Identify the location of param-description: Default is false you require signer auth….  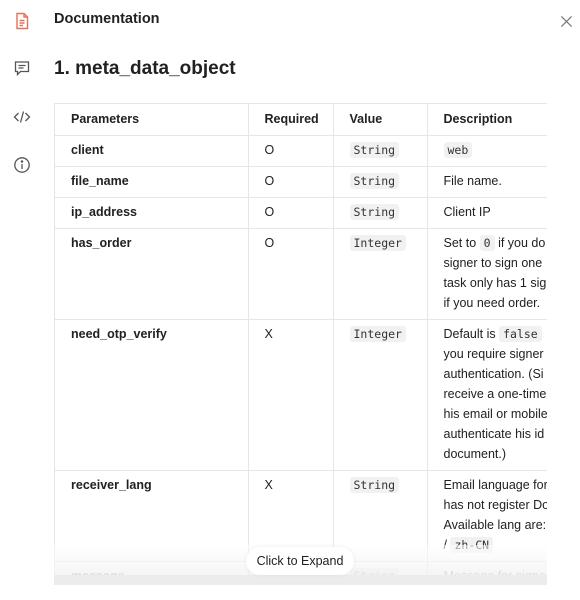
(487, 395).